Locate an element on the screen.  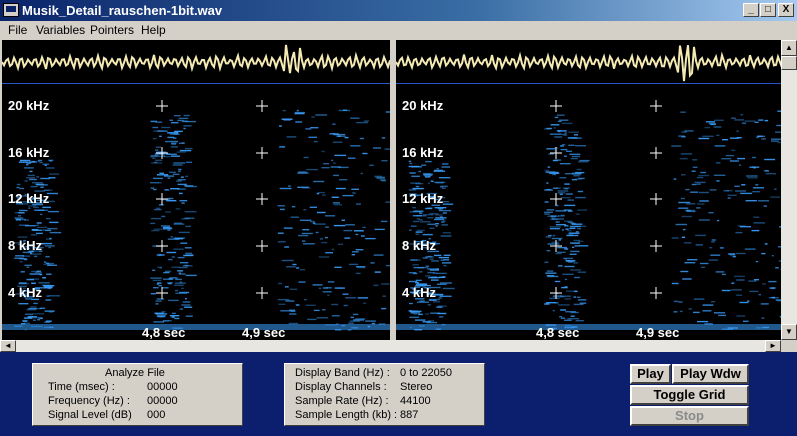
sample-length-value: 887 is located at coordinates (409, 415).